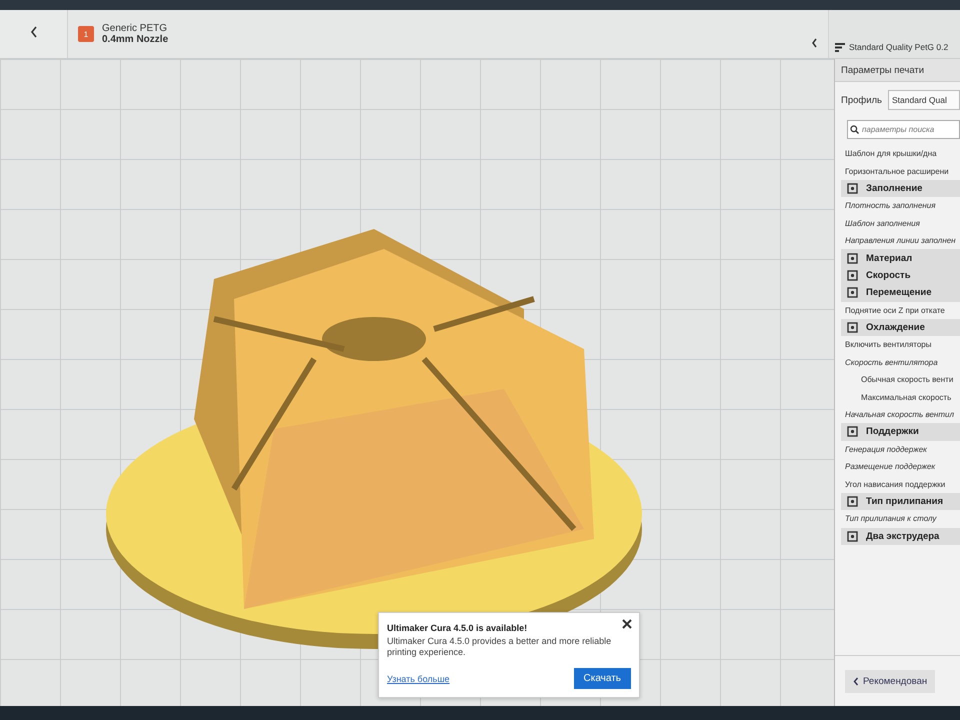  What do you see at coordinates (861, 100) in the screenshot?
I see `profile-label: Профиль` at bounding box center [861, 100].